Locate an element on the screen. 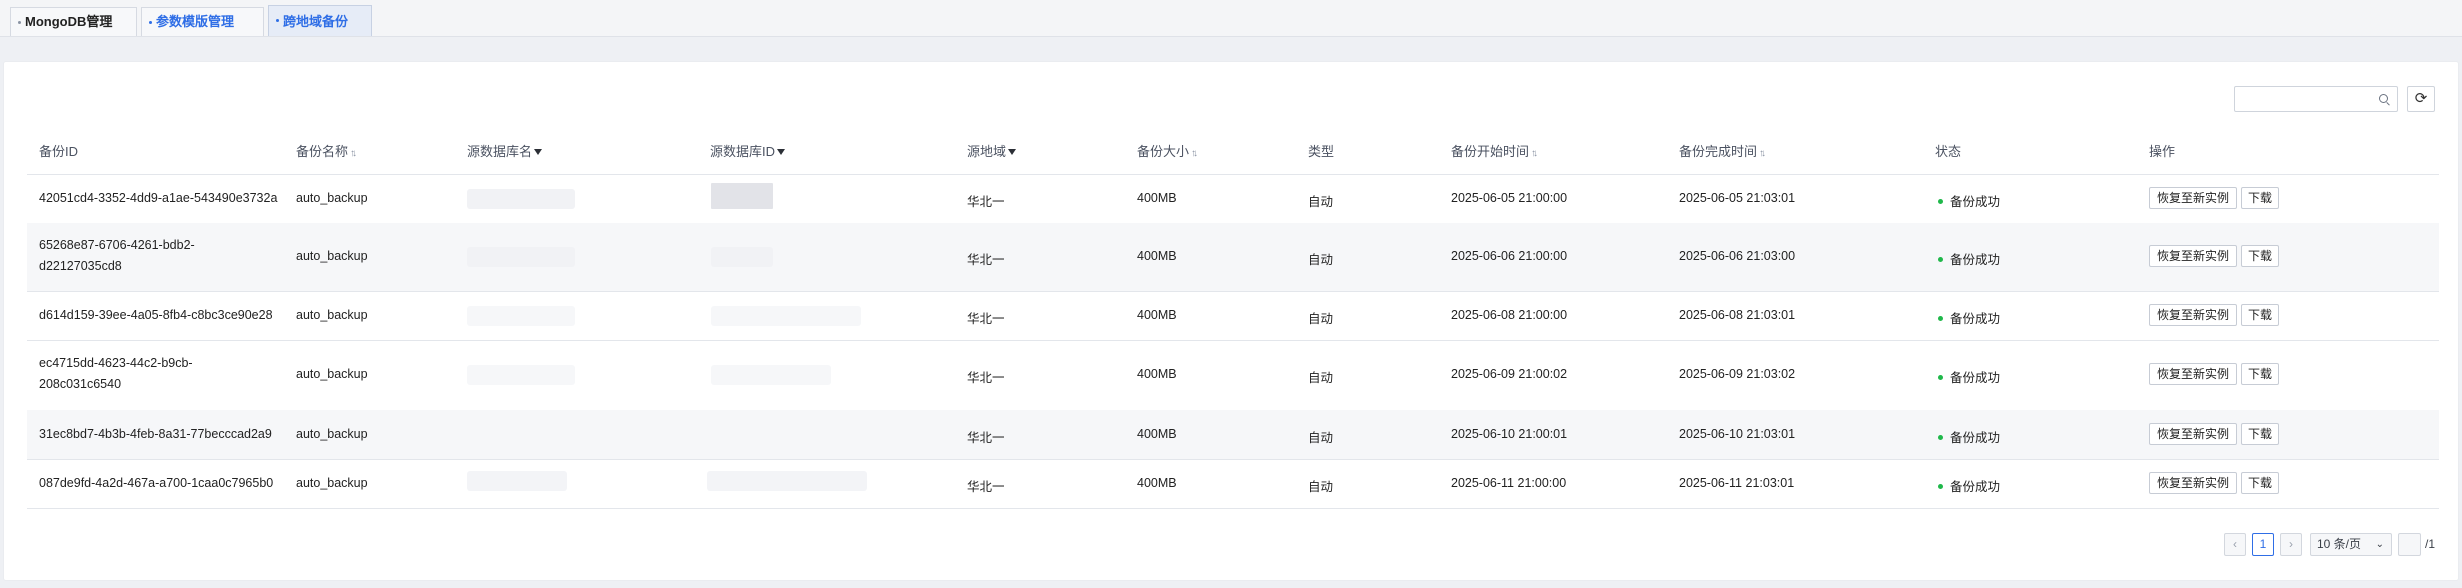 This screenshot has width=2462, height=588. column-header-start-time: 备份开始时间 ↑↓ is located at coordinates (1494, 153).